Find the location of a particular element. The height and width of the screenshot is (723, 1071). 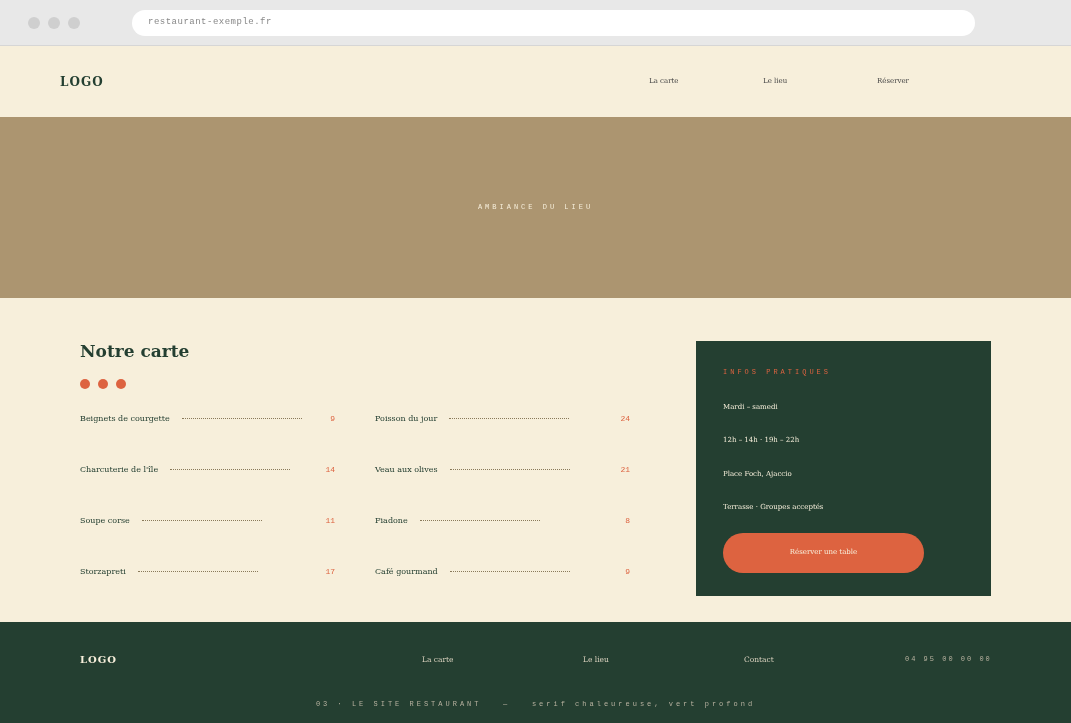

address-bar: restaurant-exemple.fr is located at coordinates (553, 22).